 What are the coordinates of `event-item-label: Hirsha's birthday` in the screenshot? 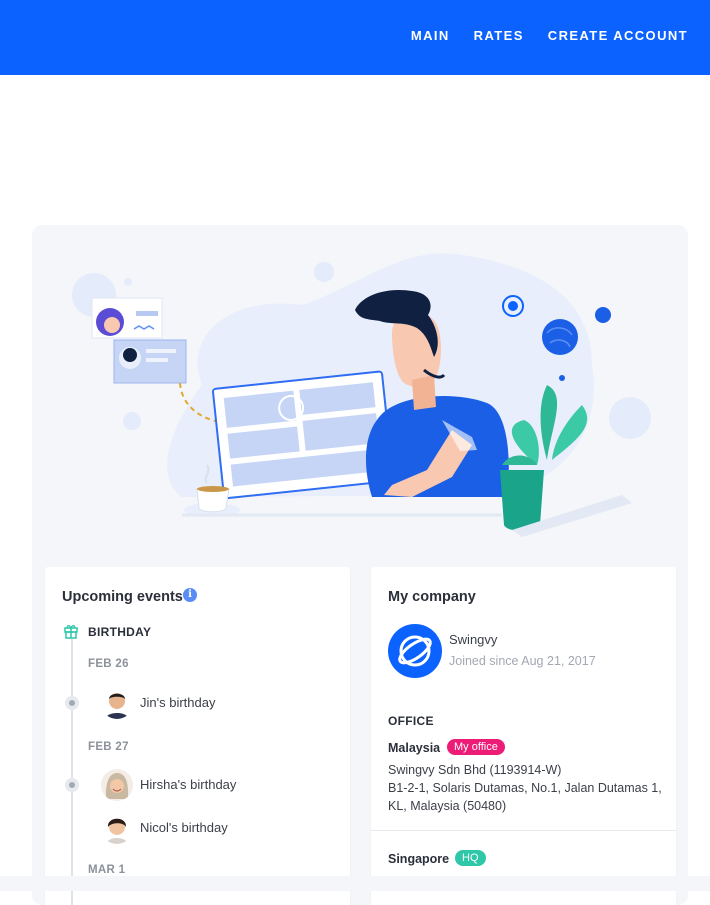 It's located at (188, 784).